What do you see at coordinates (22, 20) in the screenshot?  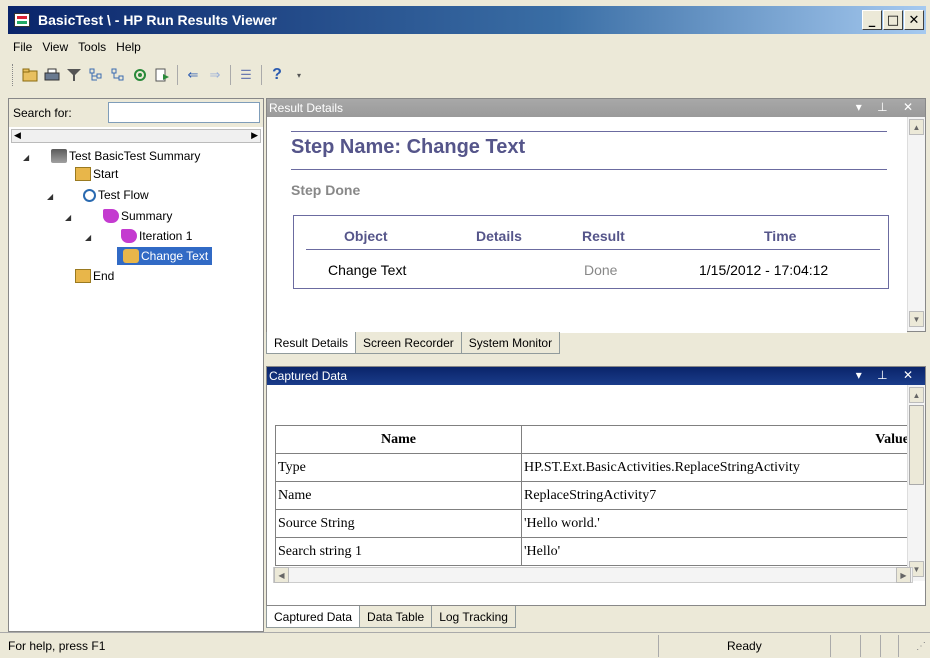 I see `app-icon` at bounding box center [22, 20].